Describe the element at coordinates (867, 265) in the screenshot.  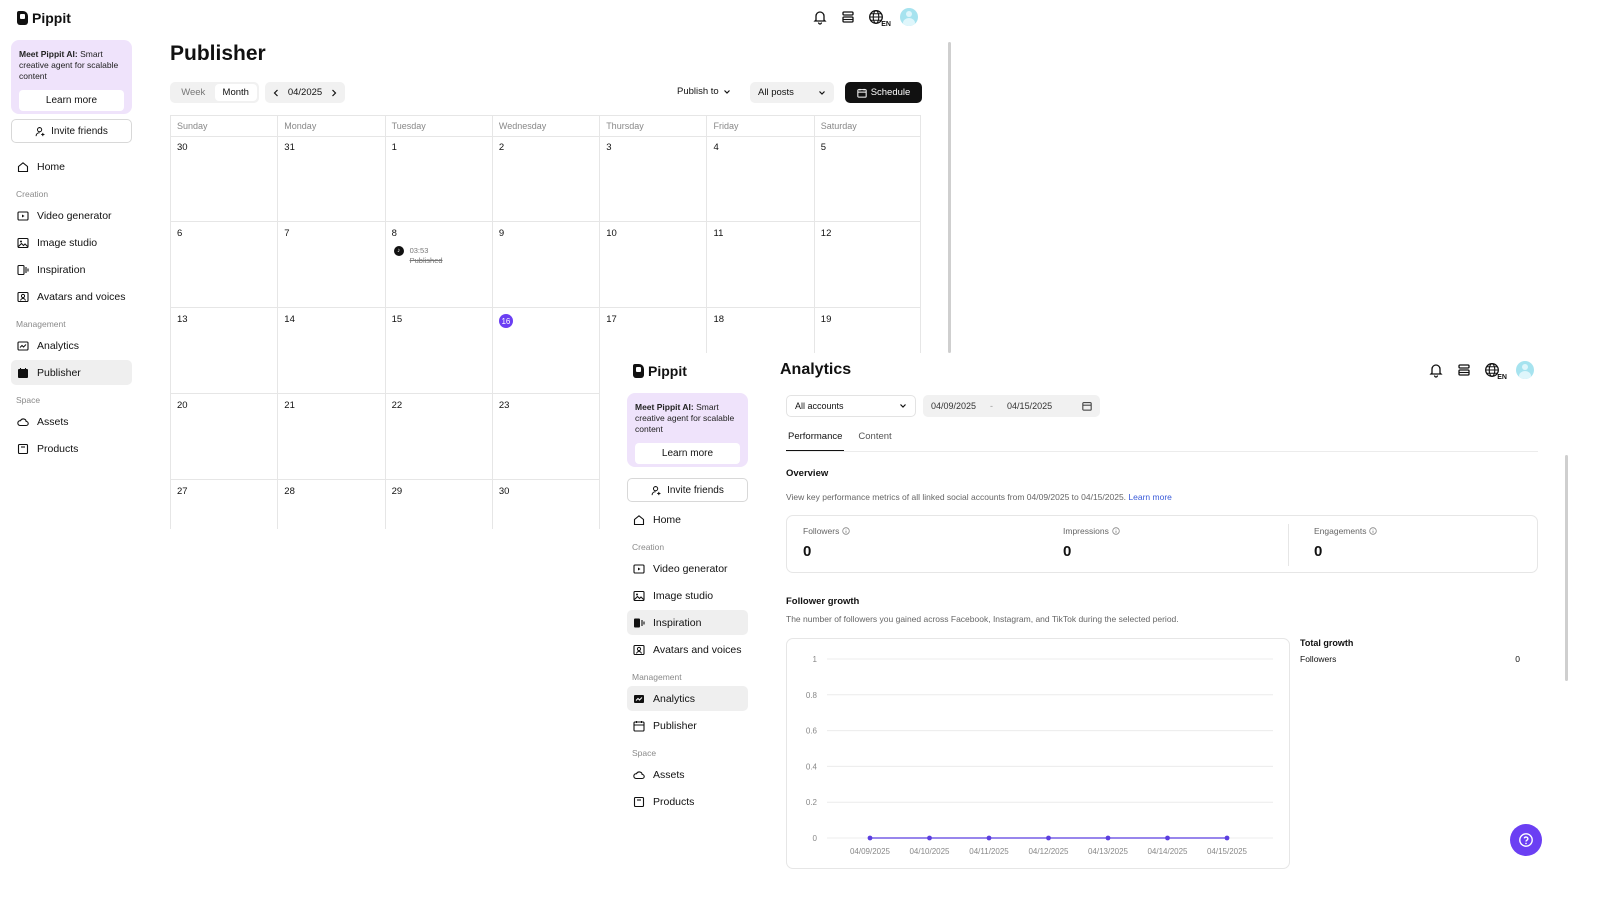
I see `calendar-day: 12` at that location.